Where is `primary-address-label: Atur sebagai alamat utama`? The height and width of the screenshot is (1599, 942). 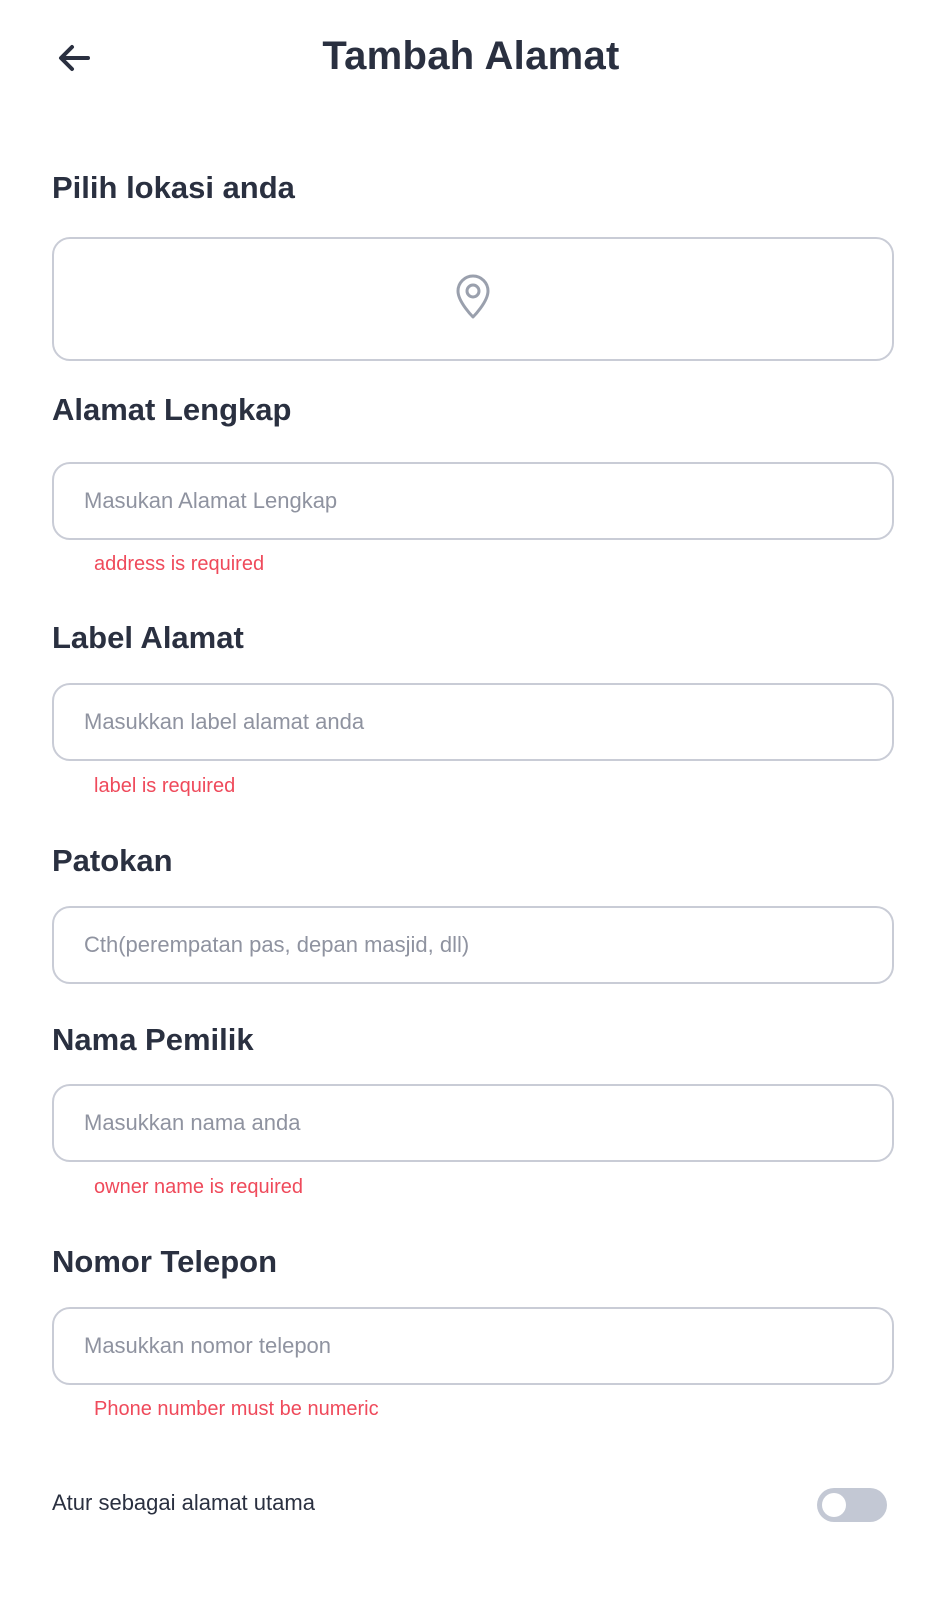
primary-address-label: Atur sebagai alamat utama is located at coordinates (183, 1502).